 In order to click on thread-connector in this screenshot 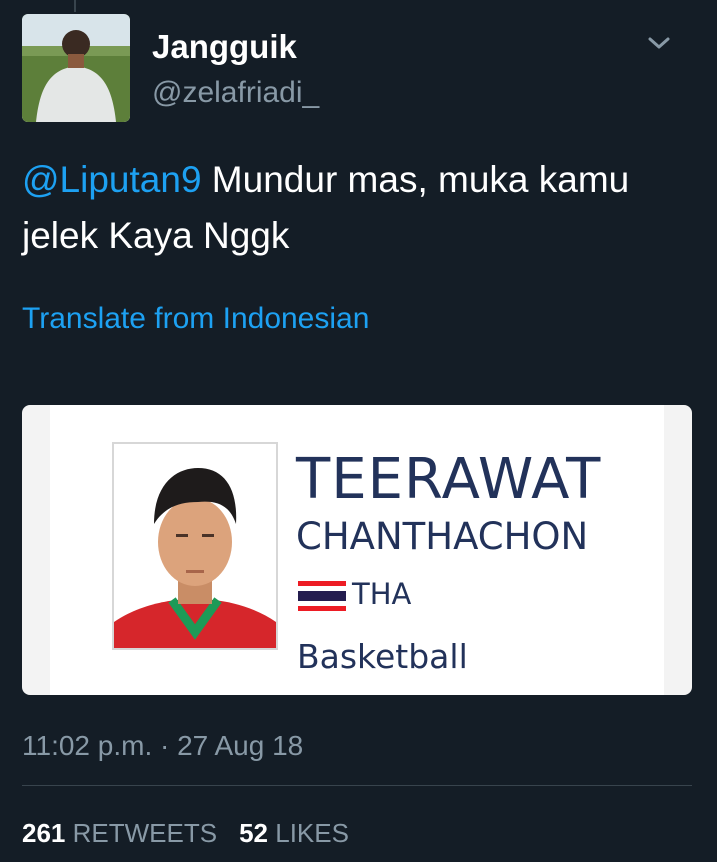, I will do `click(75, 6)`.